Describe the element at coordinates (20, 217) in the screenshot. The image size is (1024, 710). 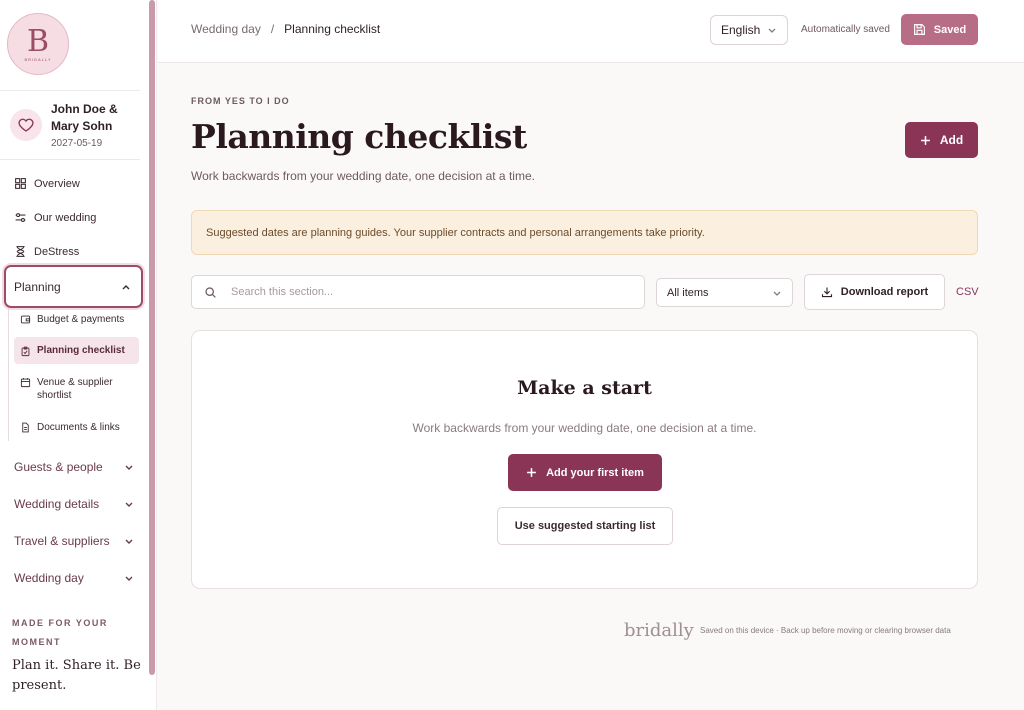
I see `sliders-icon` at that location.